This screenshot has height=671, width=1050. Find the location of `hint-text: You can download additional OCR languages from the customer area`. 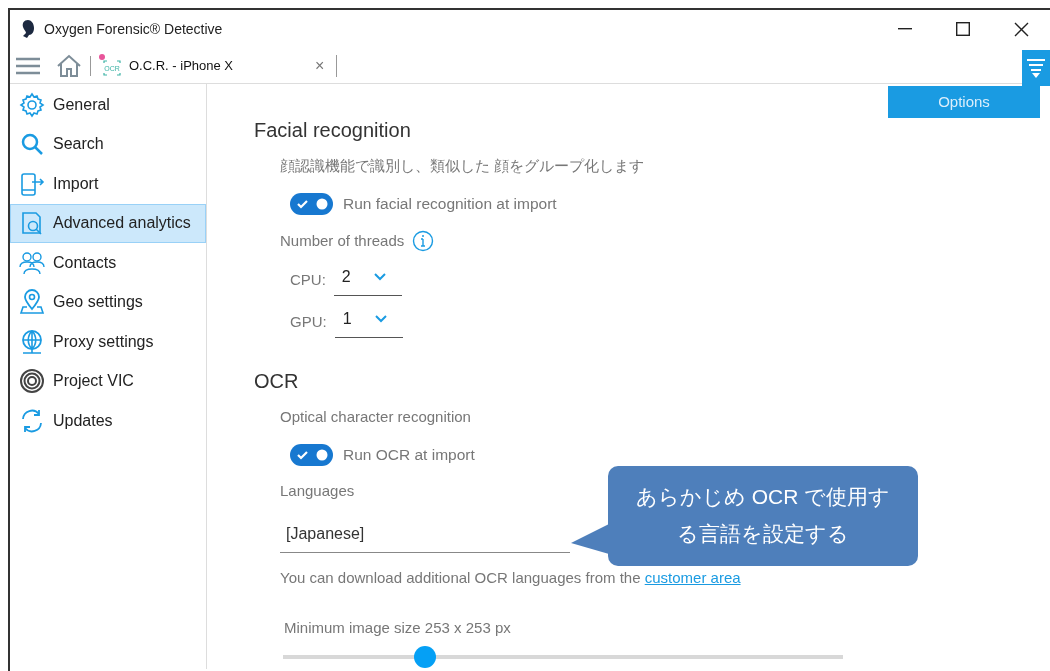

hint-text: You can download additional OCR languages from the customer area is located at coordinates (510, 577).